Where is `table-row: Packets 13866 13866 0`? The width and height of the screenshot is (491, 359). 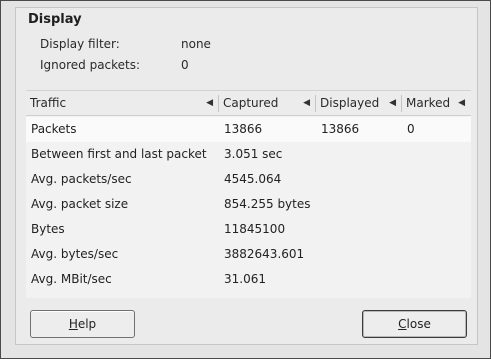 table-row: Packets 13866 13866 0 is located at coordinates (248, 129).